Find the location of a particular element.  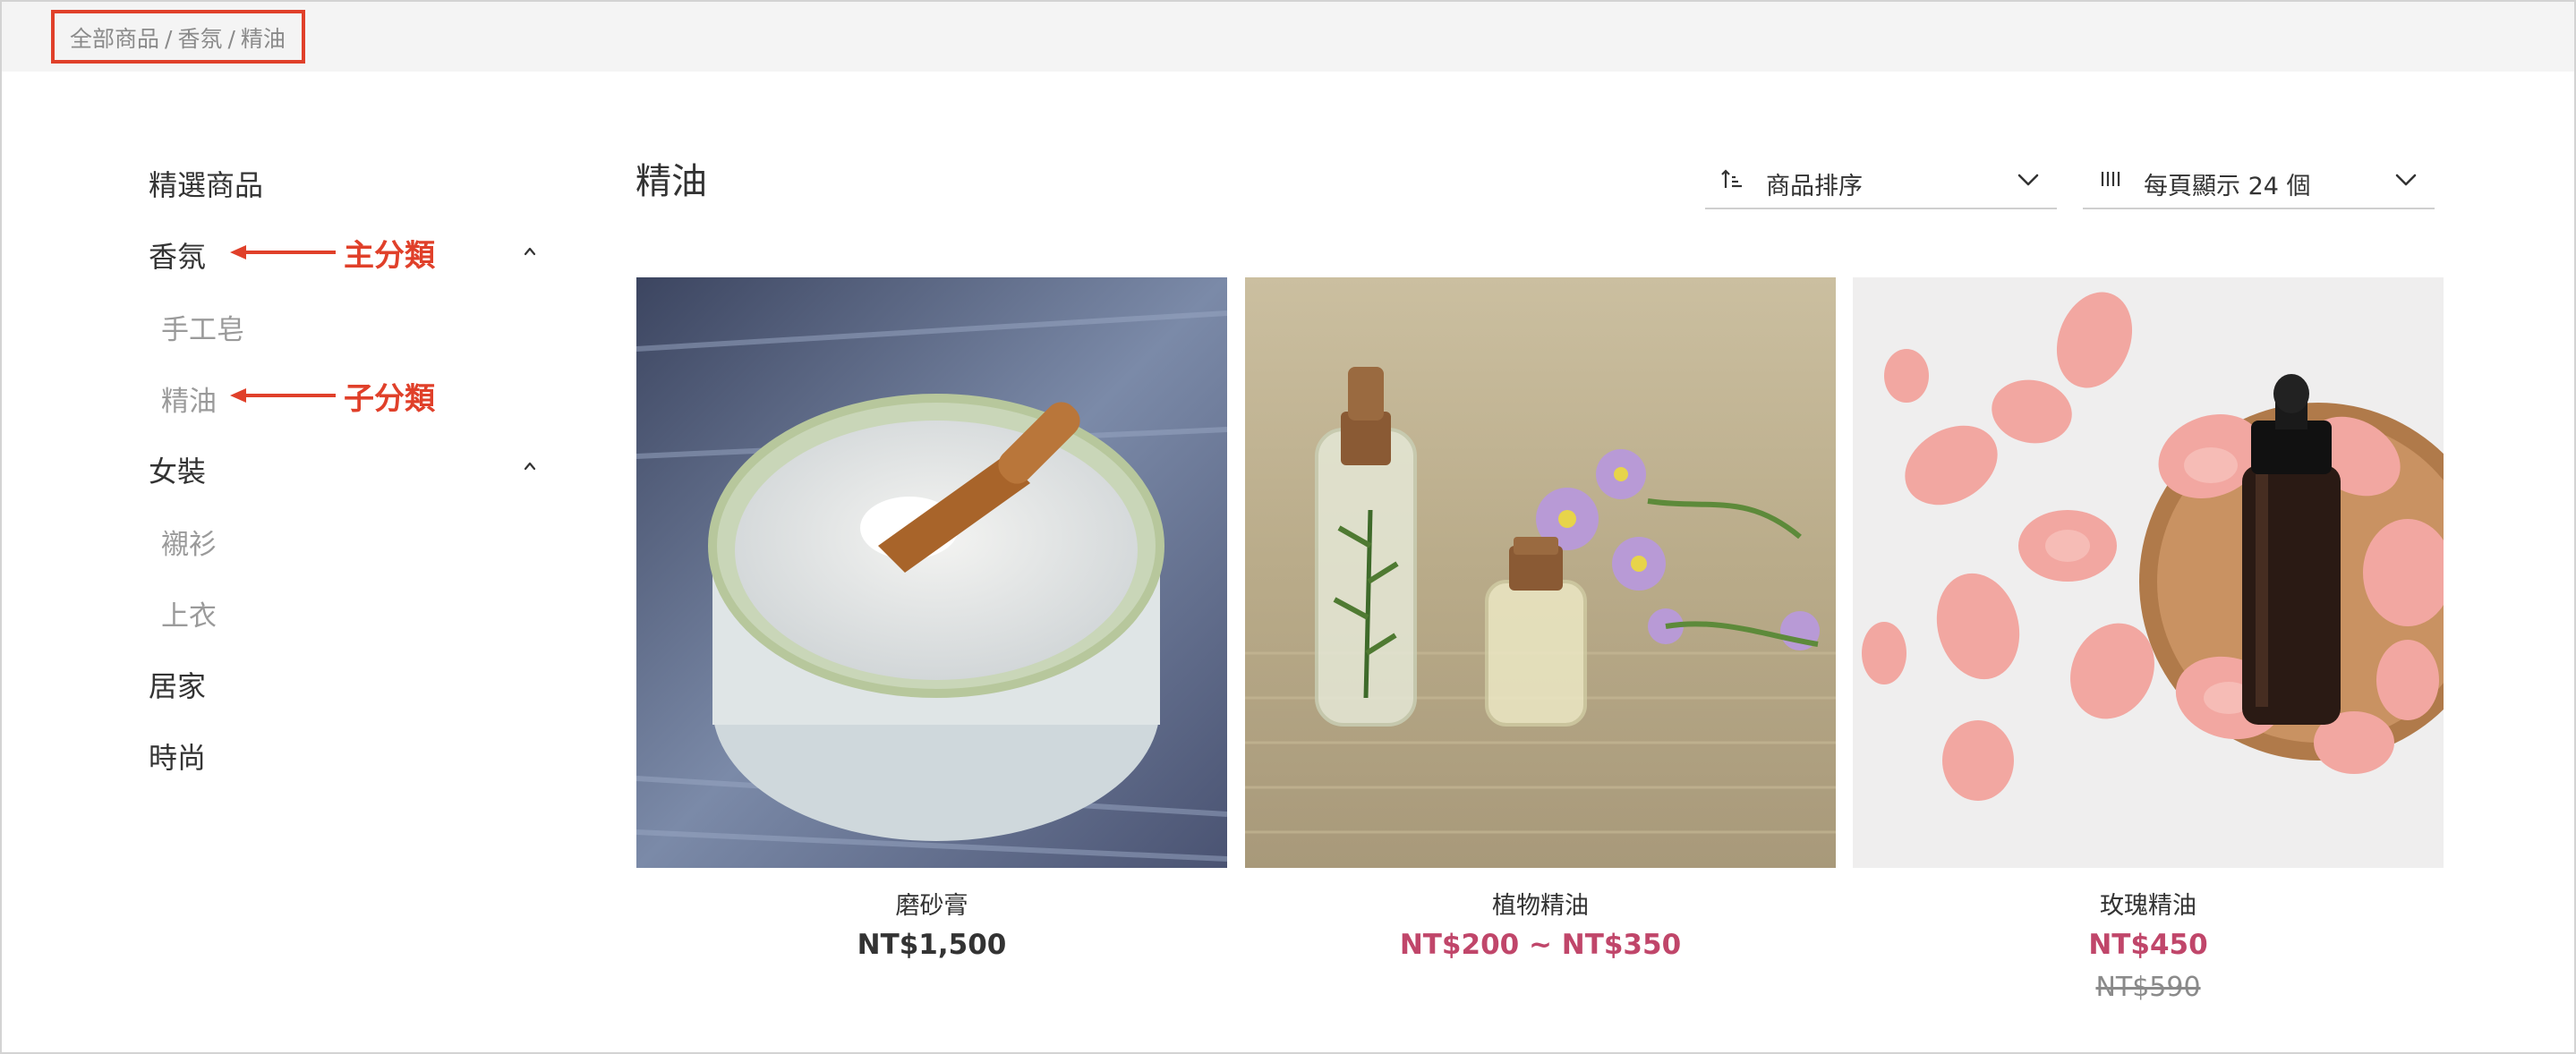

sidebar-item-fashion: 時尚 is located at coordinates (177, 756).